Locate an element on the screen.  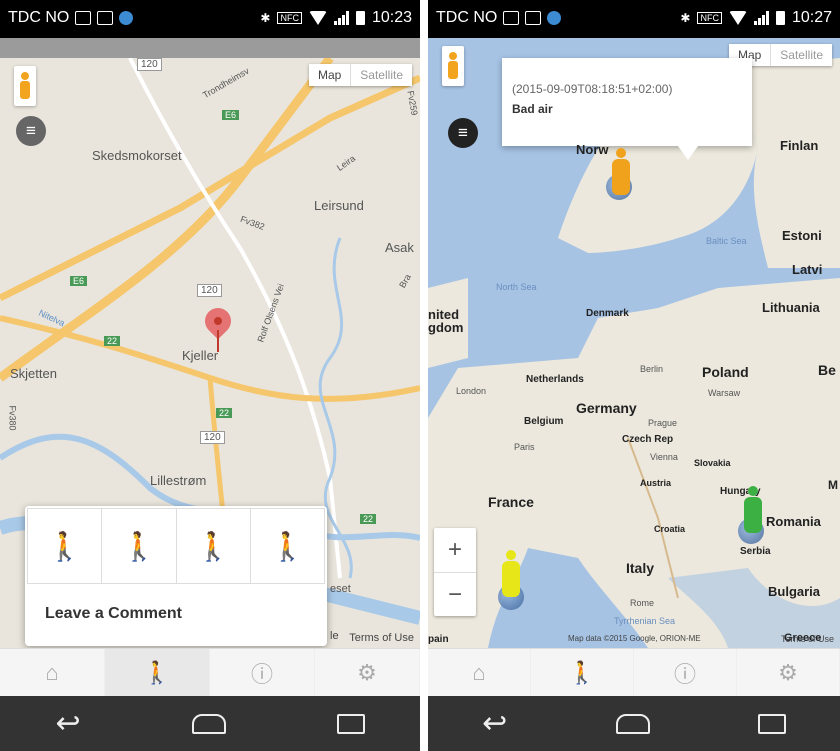
zoom-out-button: − is located at coordinates (455, 594).